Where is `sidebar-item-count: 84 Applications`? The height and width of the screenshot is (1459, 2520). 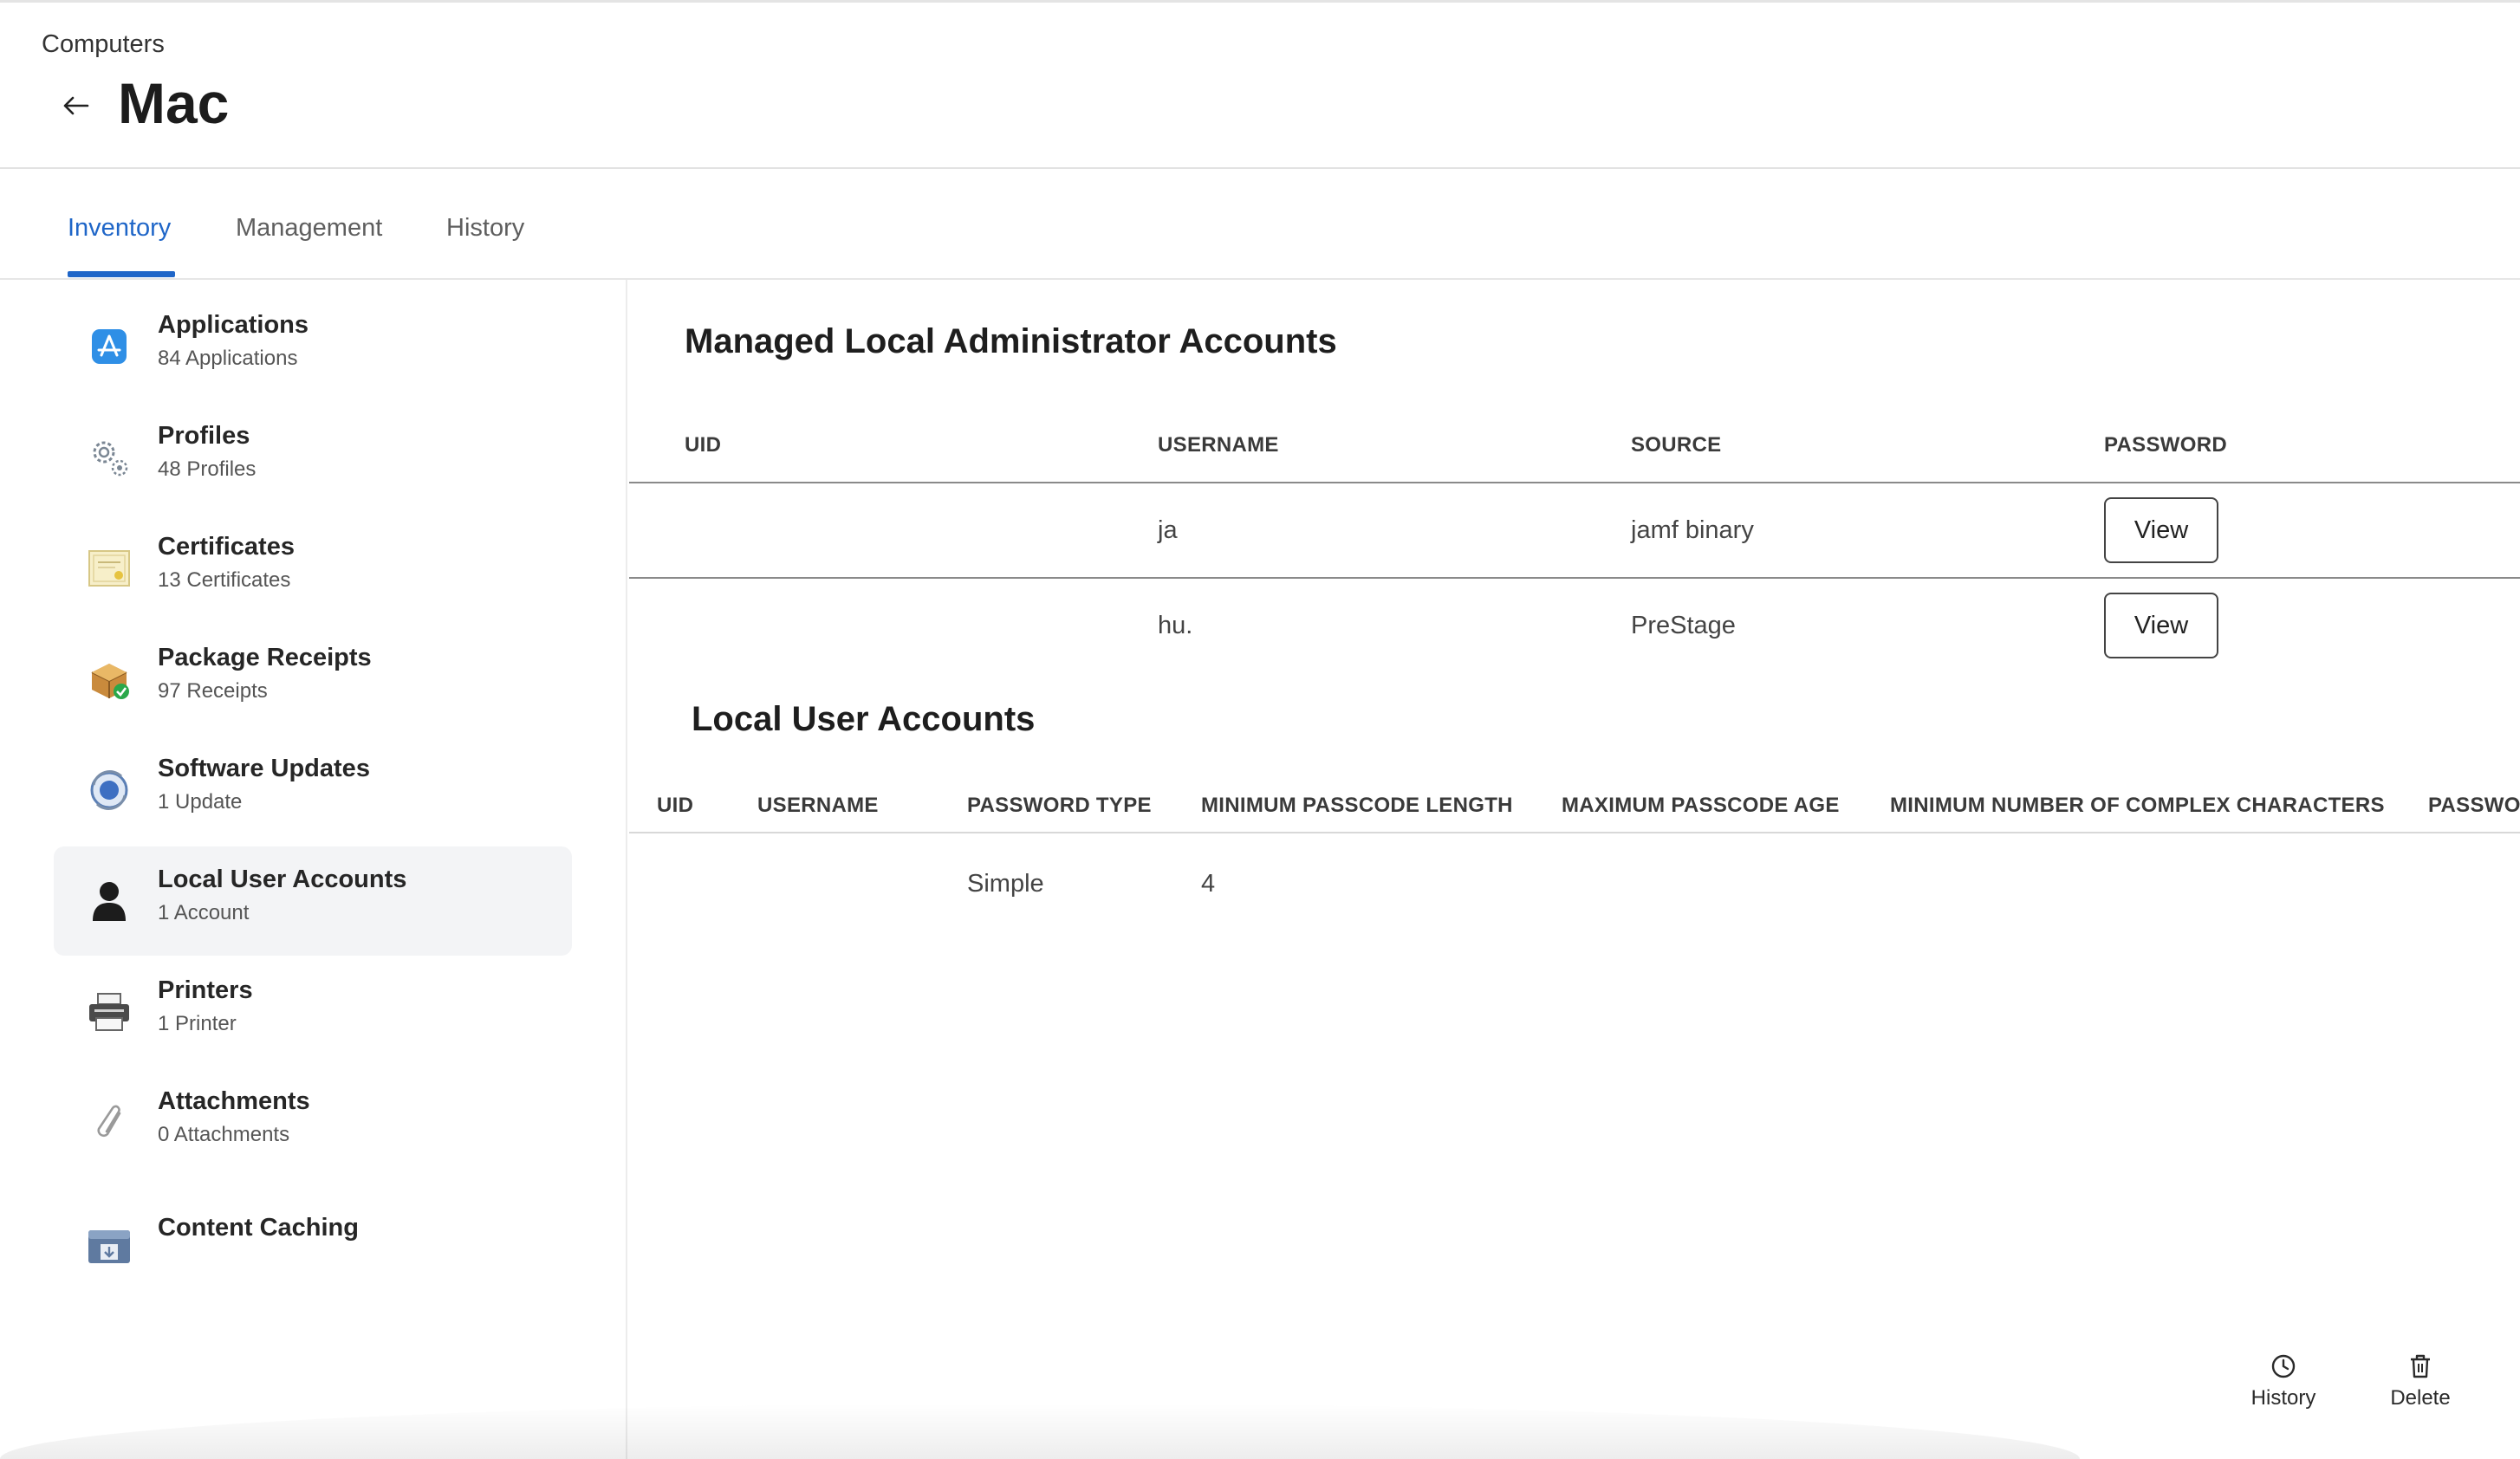 sidebar-item-count: 84 Applications is located at coordinates (228, 358).